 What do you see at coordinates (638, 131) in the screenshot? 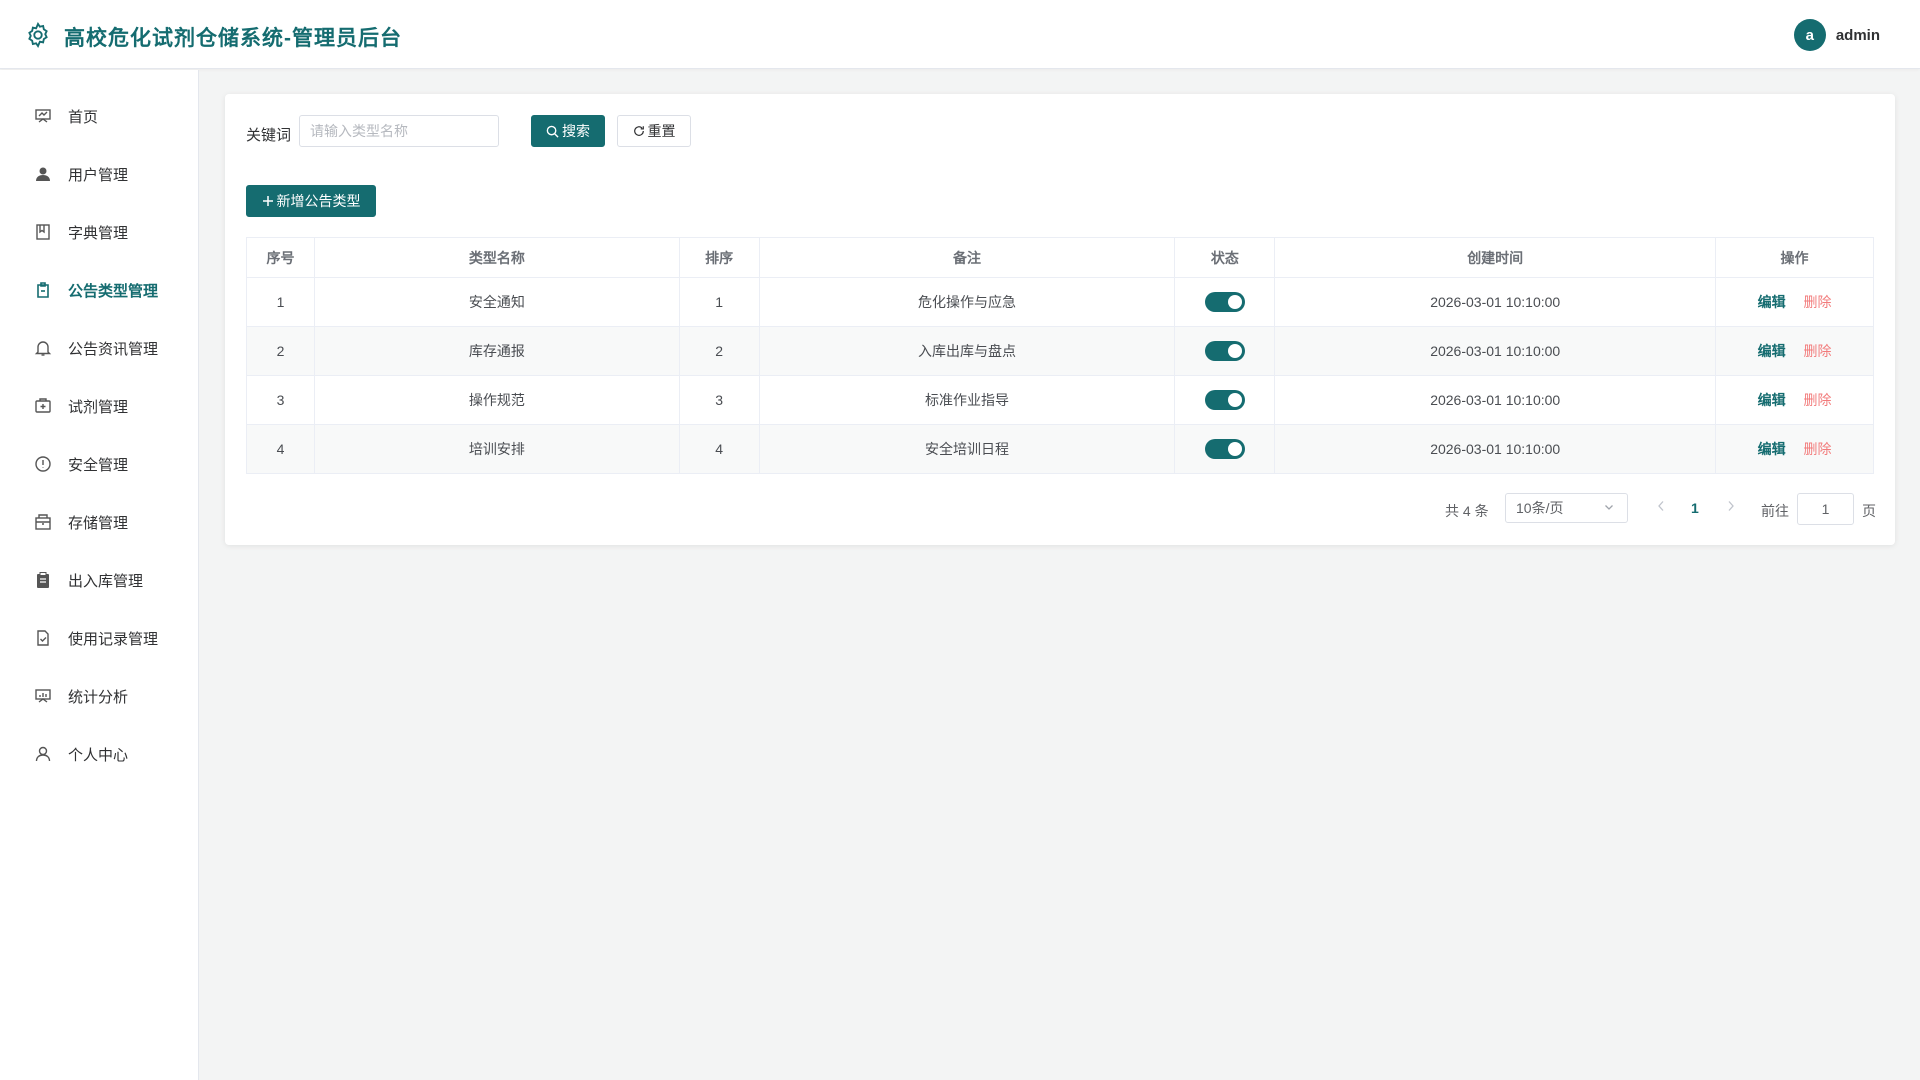
I see `refresh-icon` at bounding box center [638, 131].